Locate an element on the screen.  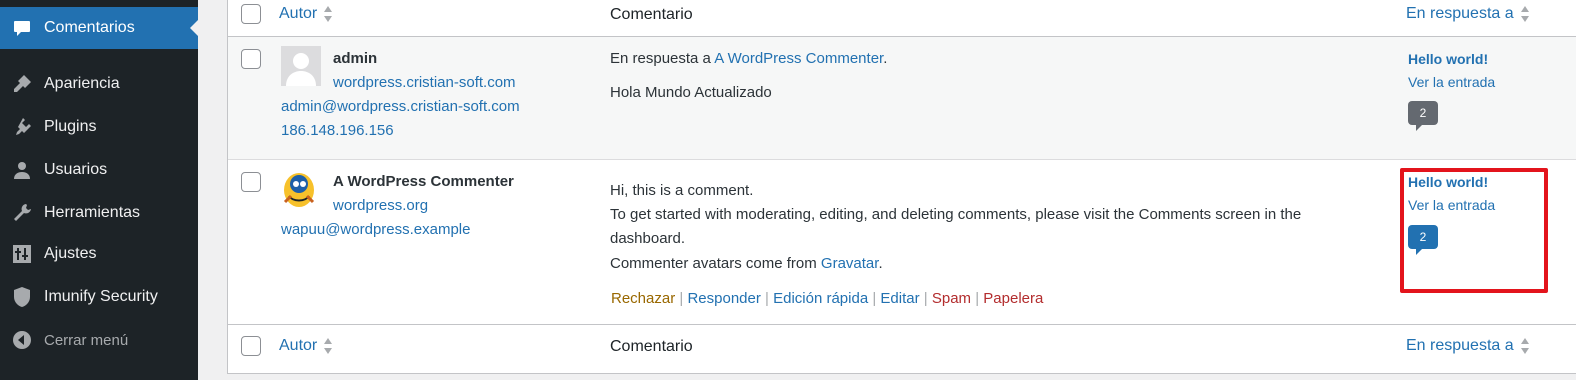
comment-line: dashboard. is located at coordinates (648, 238).